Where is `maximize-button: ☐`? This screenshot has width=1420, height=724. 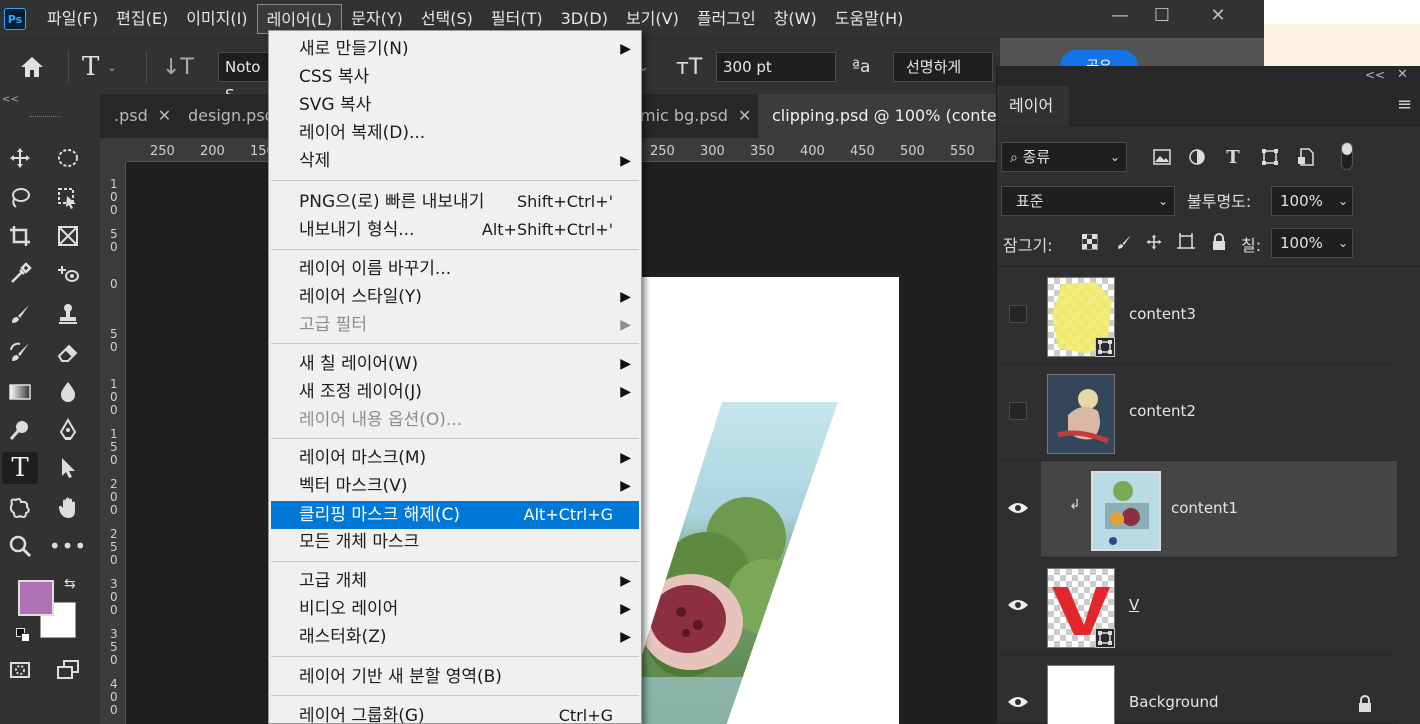
maximize-button: ☐ is located at coordinates (1162, 15).